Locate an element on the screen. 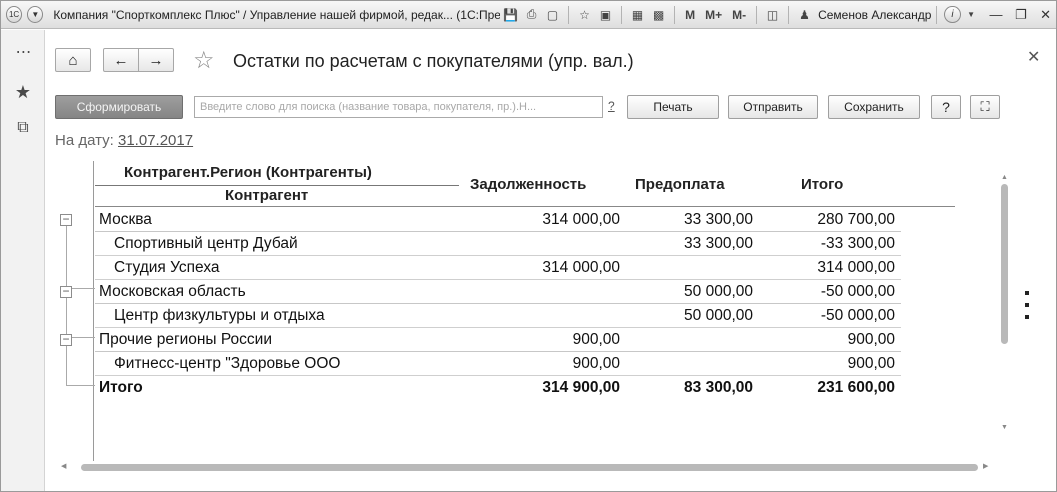  favorite-icon: ☆ is located at coordinates (584, 15).